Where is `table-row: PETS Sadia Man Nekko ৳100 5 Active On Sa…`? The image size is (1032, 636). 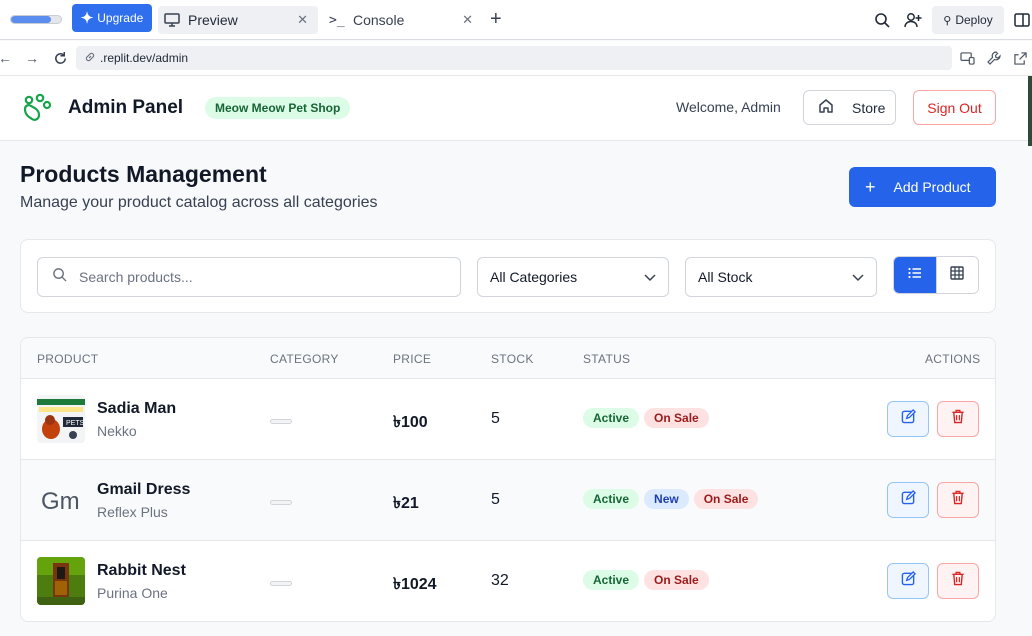 table-row: PETS Sadia Man Nekko ৳100 5 Active On Sa… is located at coordinates (508, 419).